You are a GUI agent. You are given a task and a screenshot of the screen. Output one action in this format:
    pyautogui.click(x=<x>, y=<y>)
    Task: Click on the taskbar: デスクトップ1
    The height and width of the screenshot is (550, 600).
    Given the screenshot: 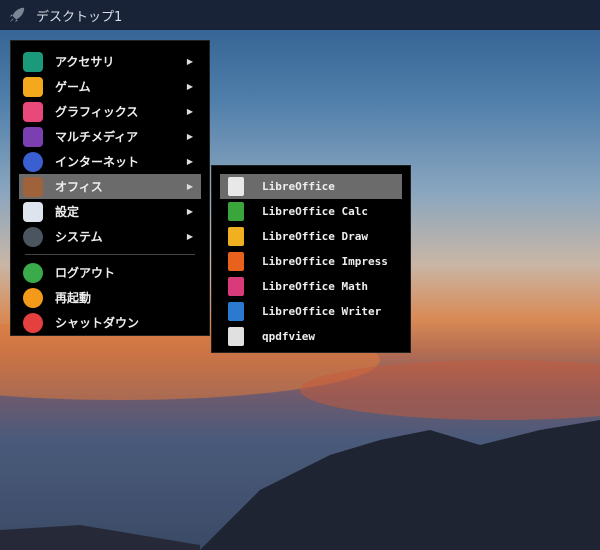 What is the action you would take?
    pyautogui.click(x=300, y=15)
    